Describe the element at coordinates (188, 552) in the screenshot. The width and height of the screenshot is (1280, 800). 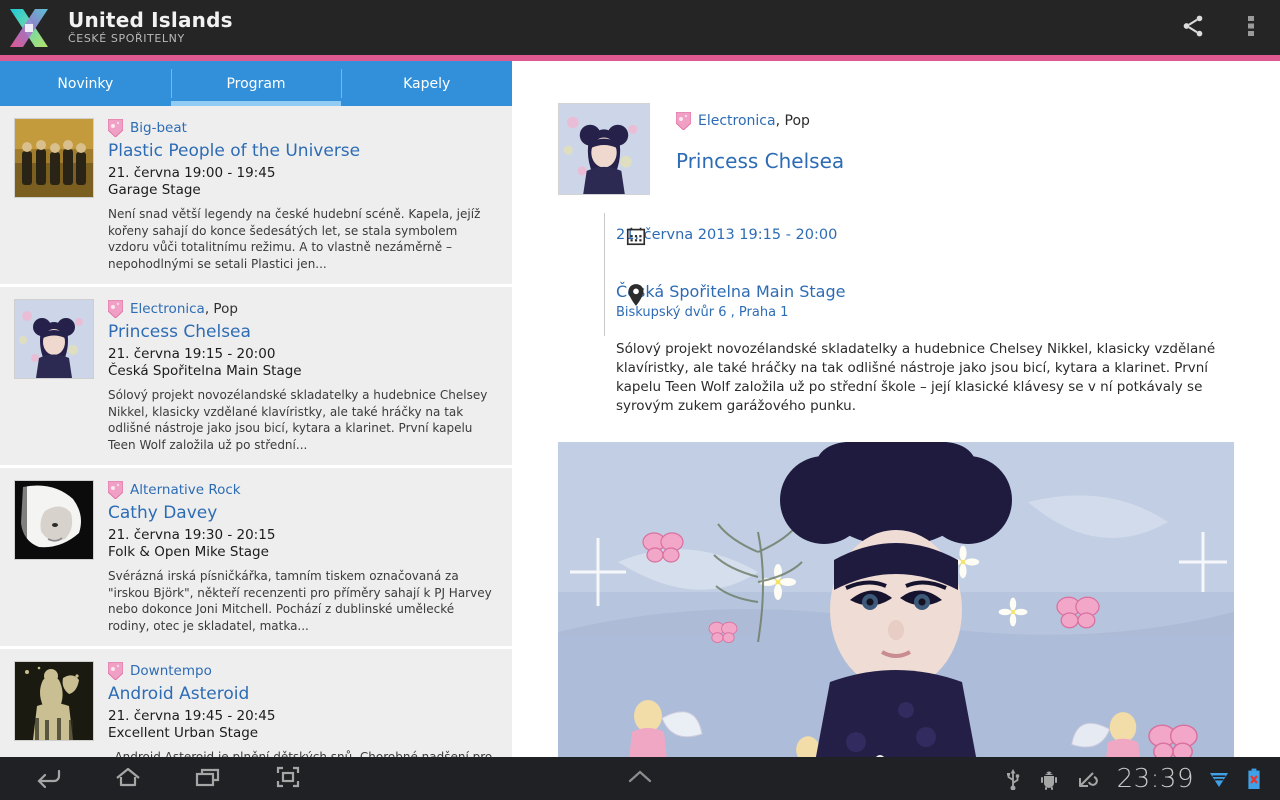
I see `list-item-stage: Folk & Open Mike Stage` at that location.